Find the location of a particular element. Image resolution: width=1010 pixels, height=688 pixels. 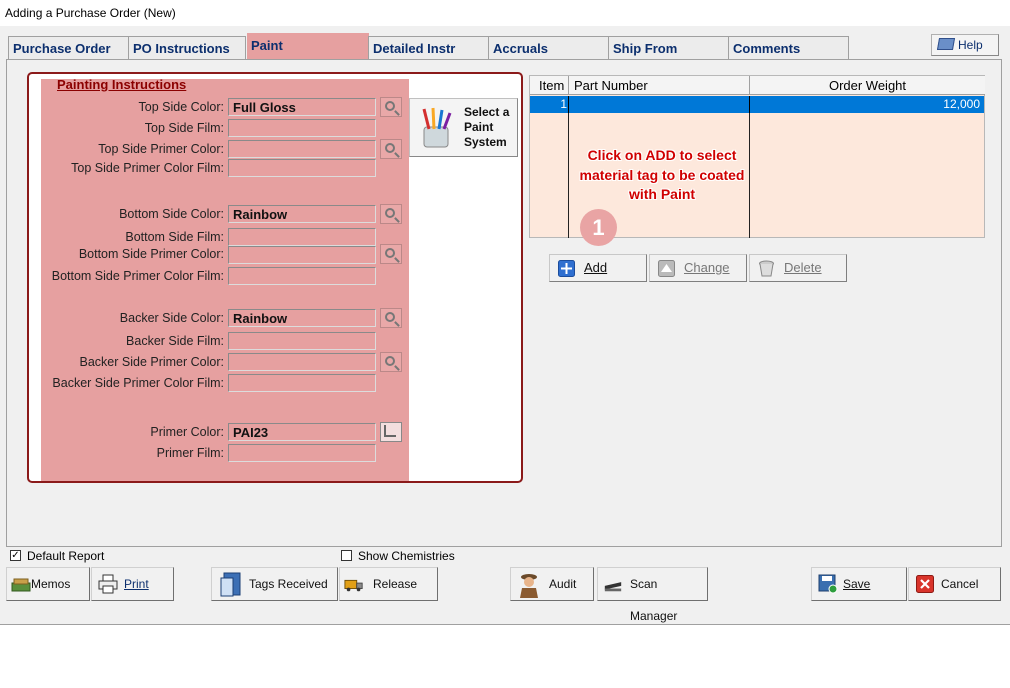

change-button-label: Change is located at coordinates (707, 267).